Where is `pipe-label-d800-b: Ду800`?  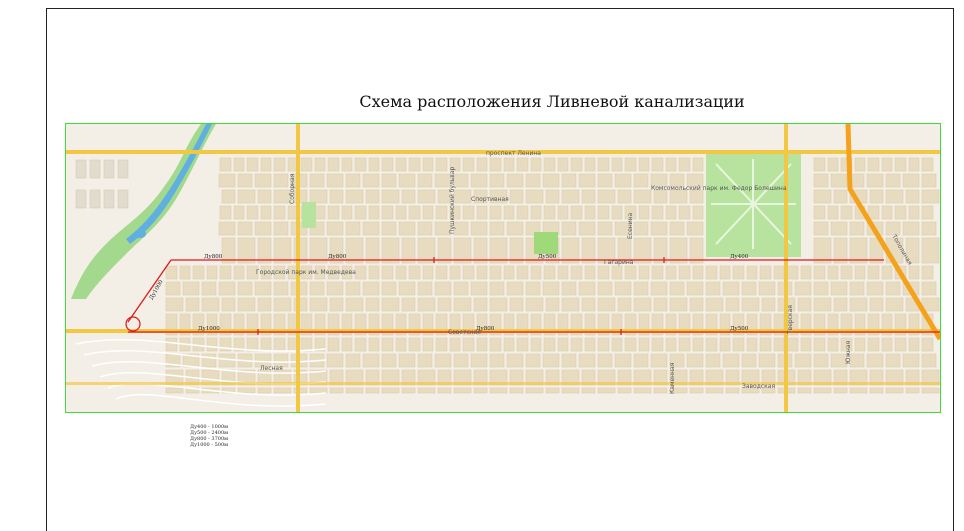 pipe-label-d800-b: Ду800 is located at coordinates (337, 257).